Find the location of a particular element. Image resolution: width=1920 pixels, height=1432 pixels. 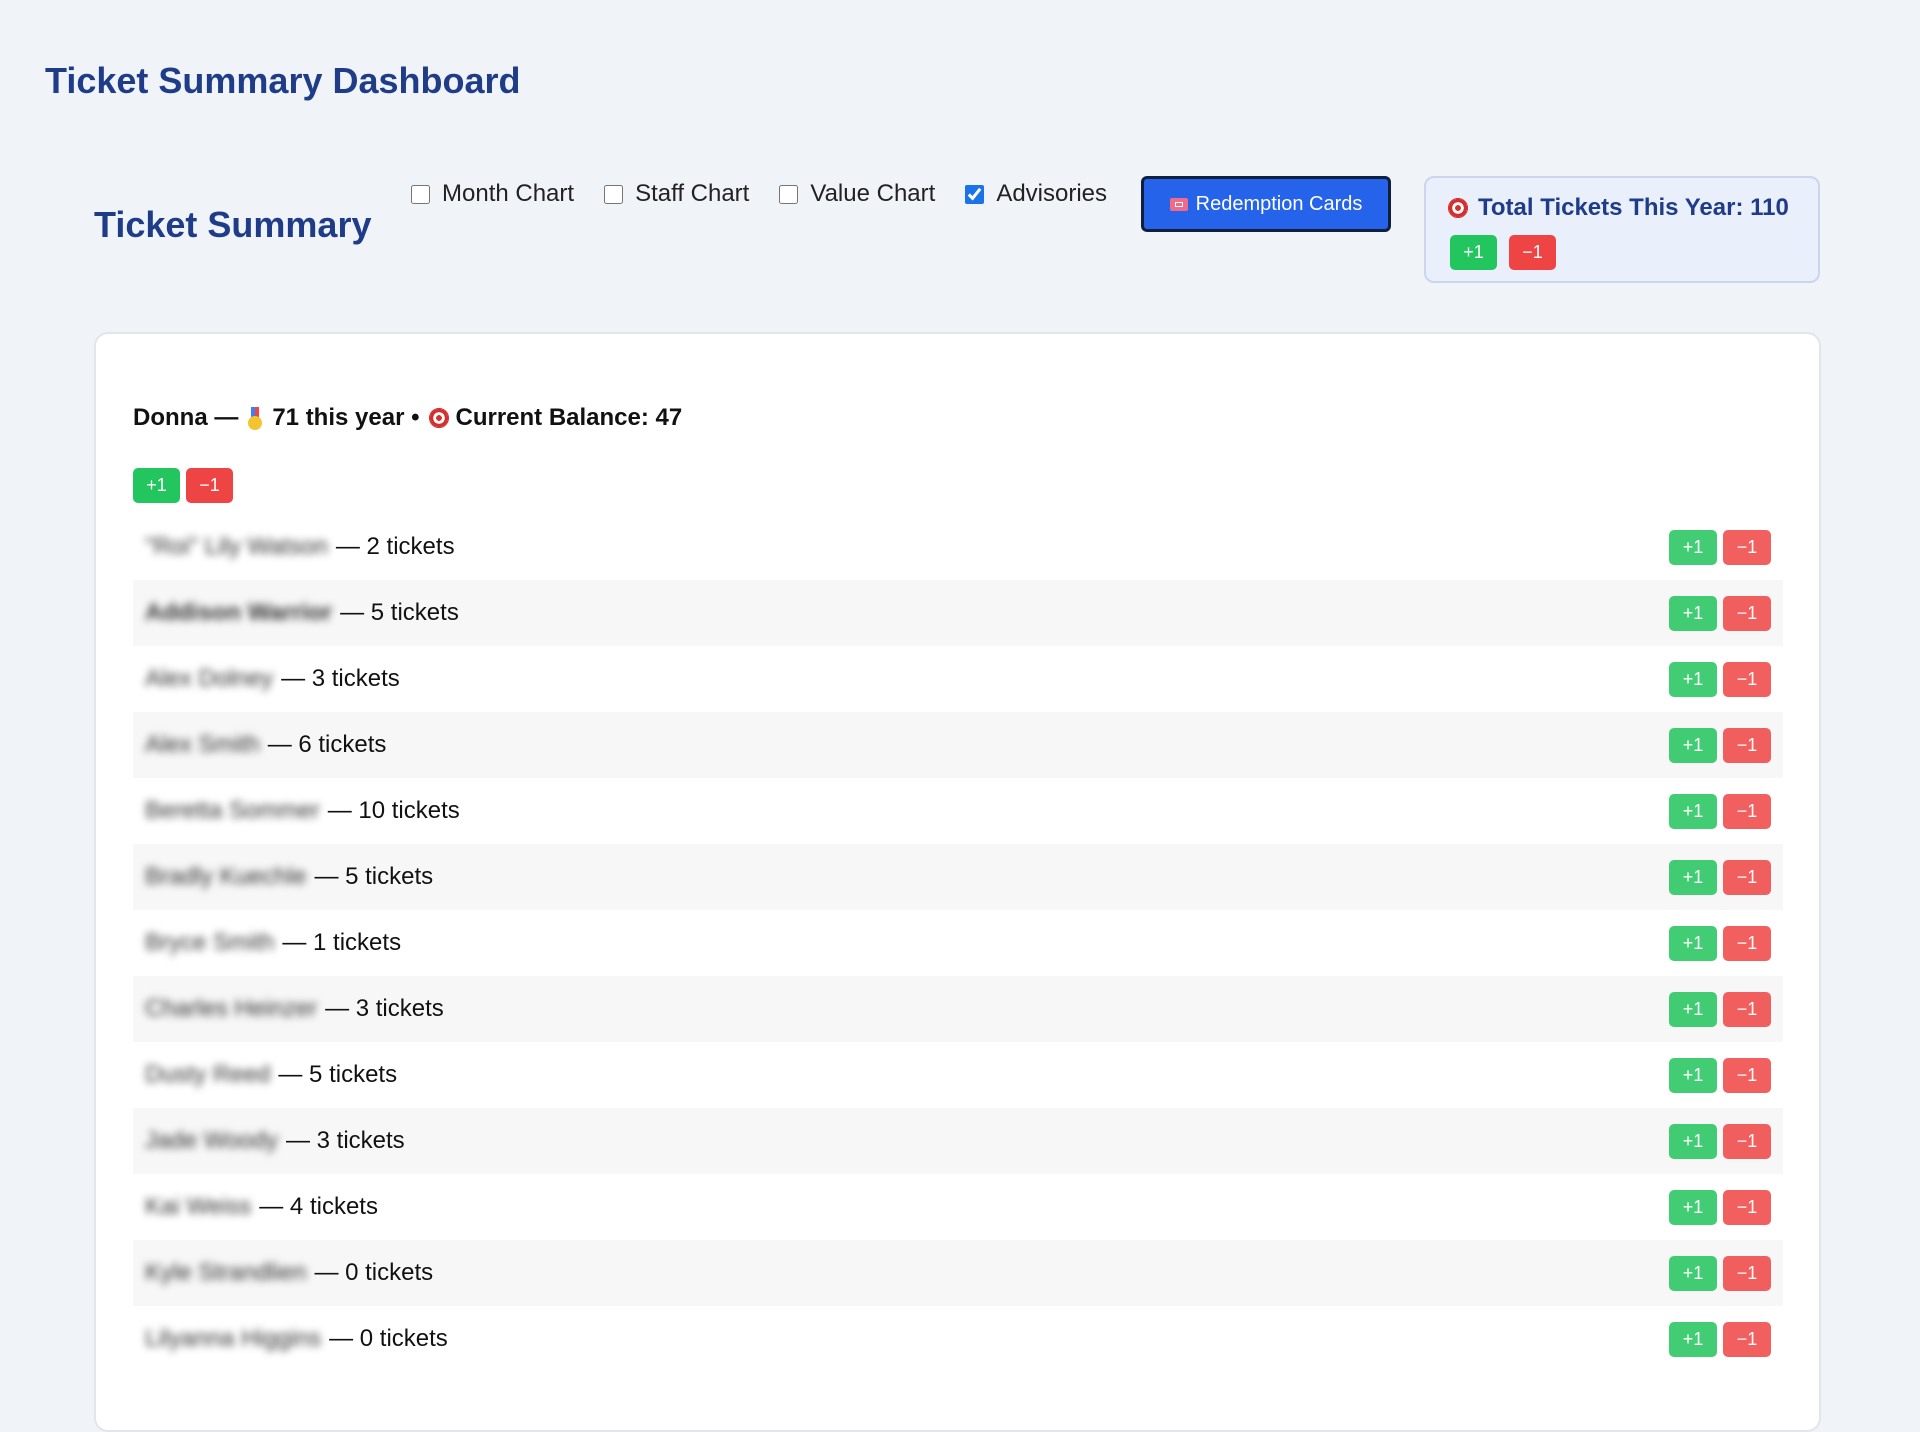

ticket-count: — 0 tickets is located at coordinates (374, 1272).